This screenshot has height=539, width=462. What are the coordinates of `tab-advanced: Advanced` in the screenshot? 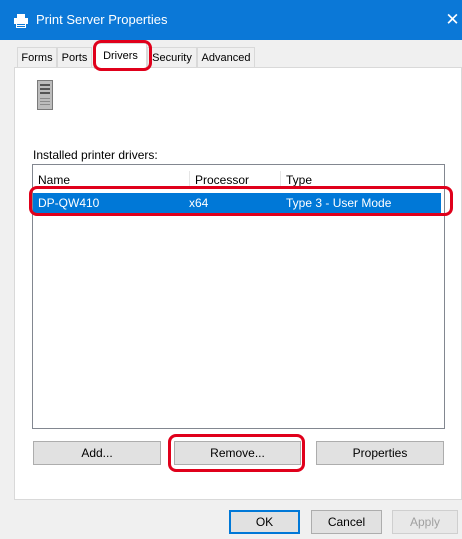 It's located at (226, 57).